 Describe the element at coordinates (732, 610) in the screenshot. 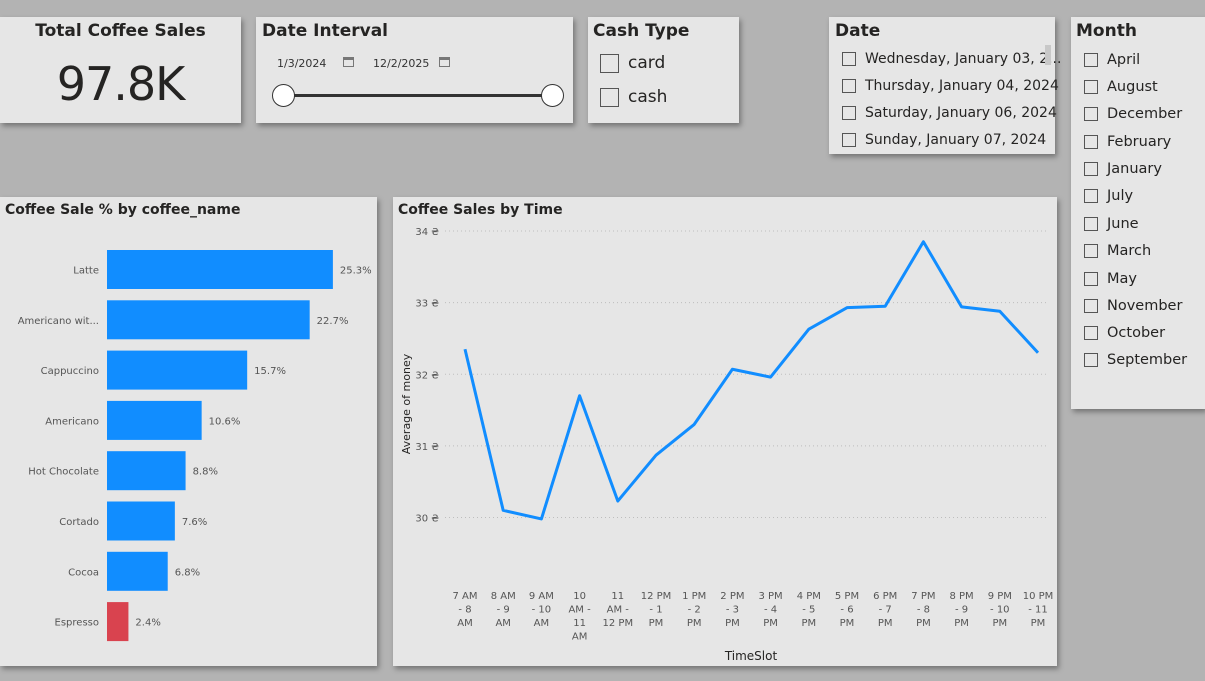

I see `x-tick-label: 2 PM - 3 PM` at that location.